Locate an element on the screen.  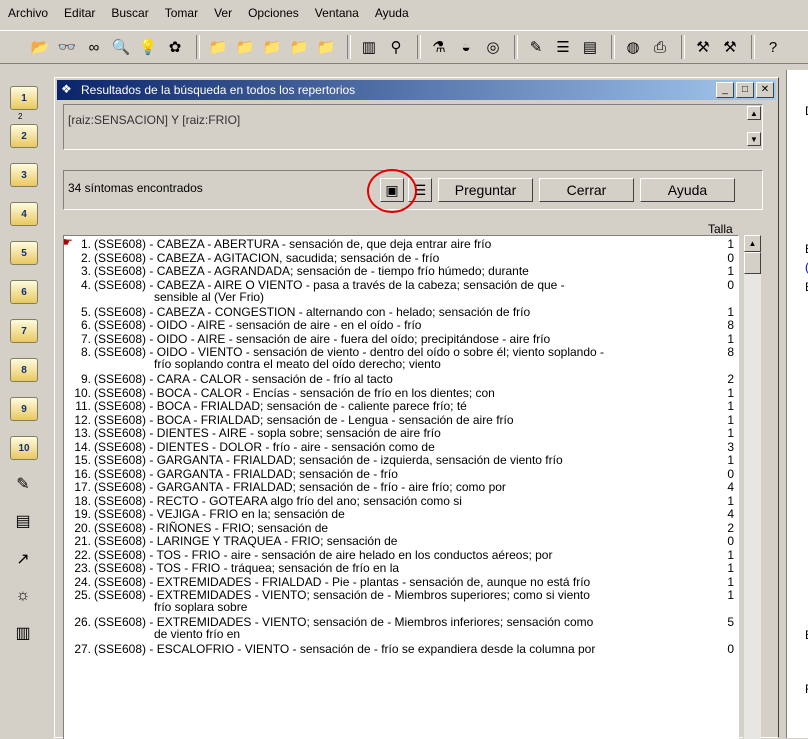
menu-tomar: Tomar is located at coordinates (181, 13).